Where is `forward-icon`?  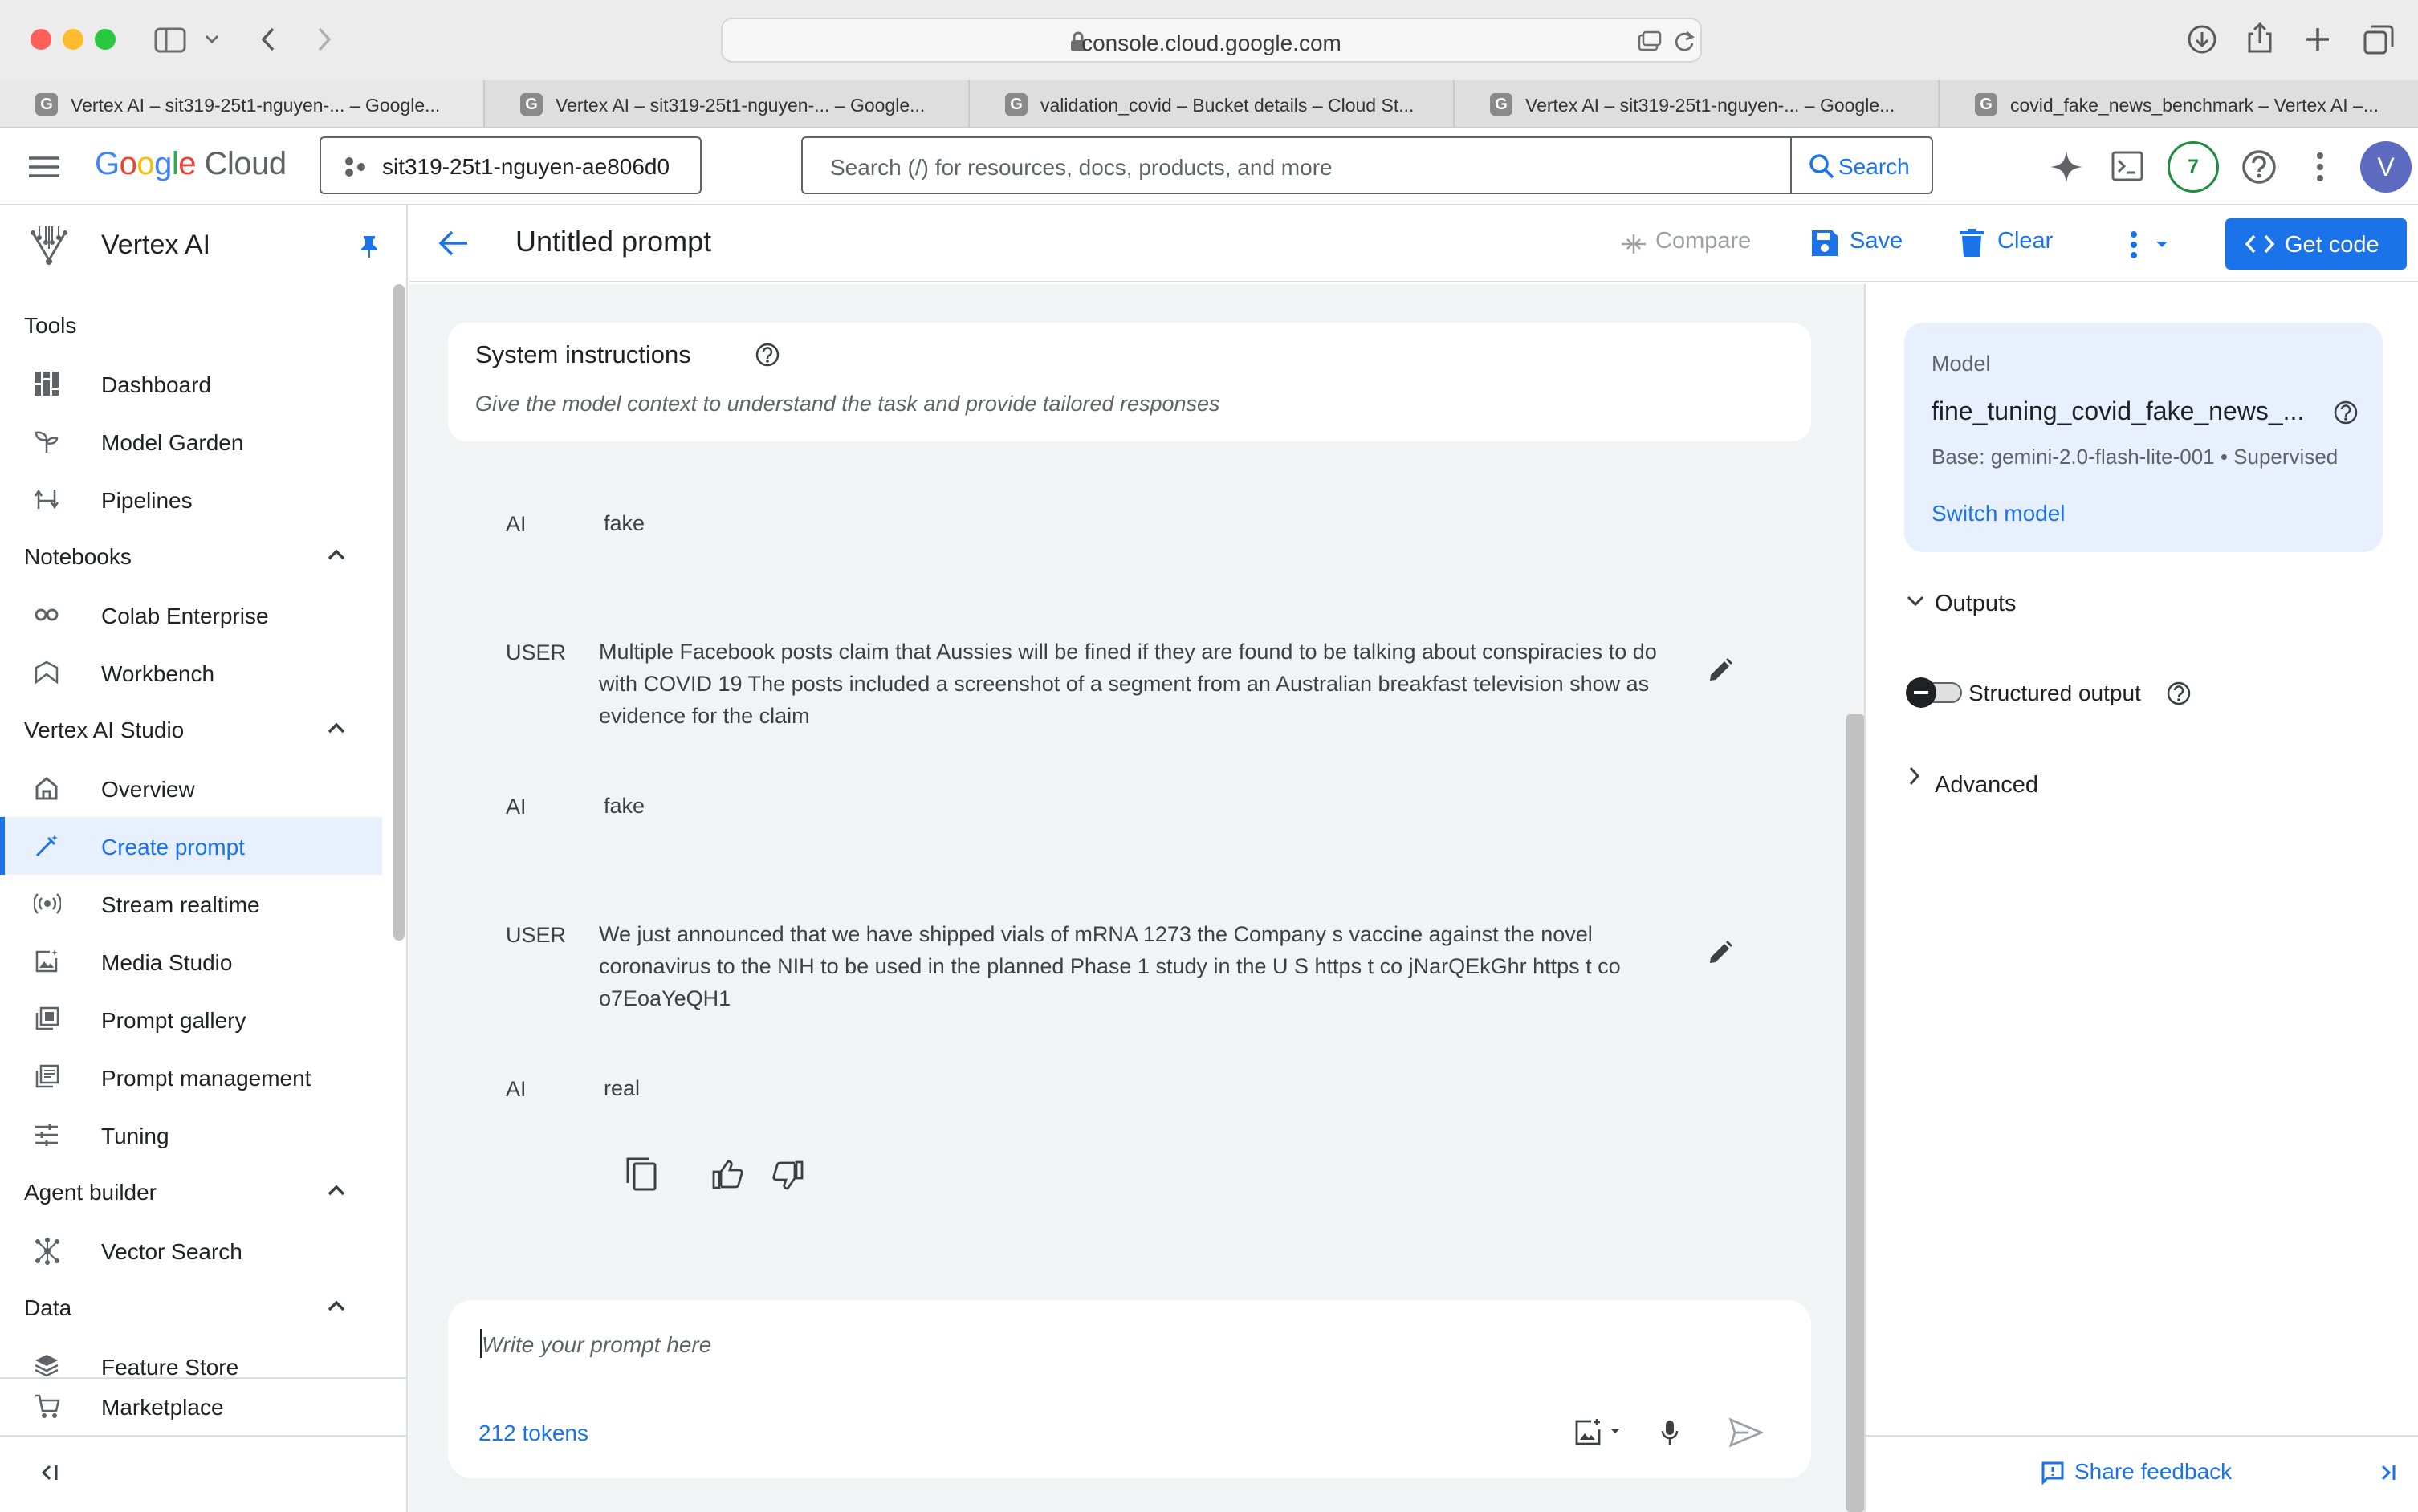
forward-icon is located at coordinates (324, 39).